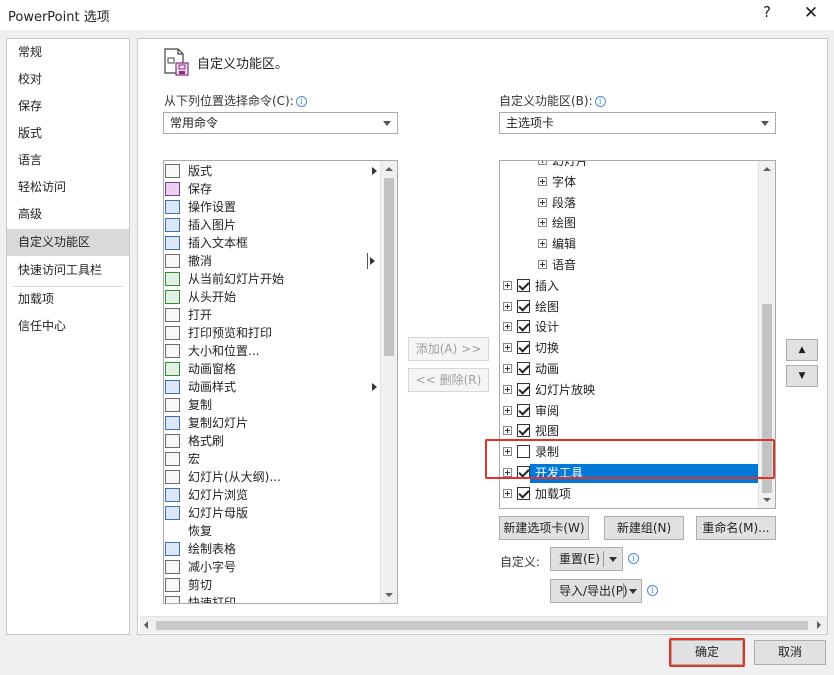 The image size is (834, 675). Describe the element at coordinates (274, 598) in the screenshot. I see `command-item: 快速打印` at that location.